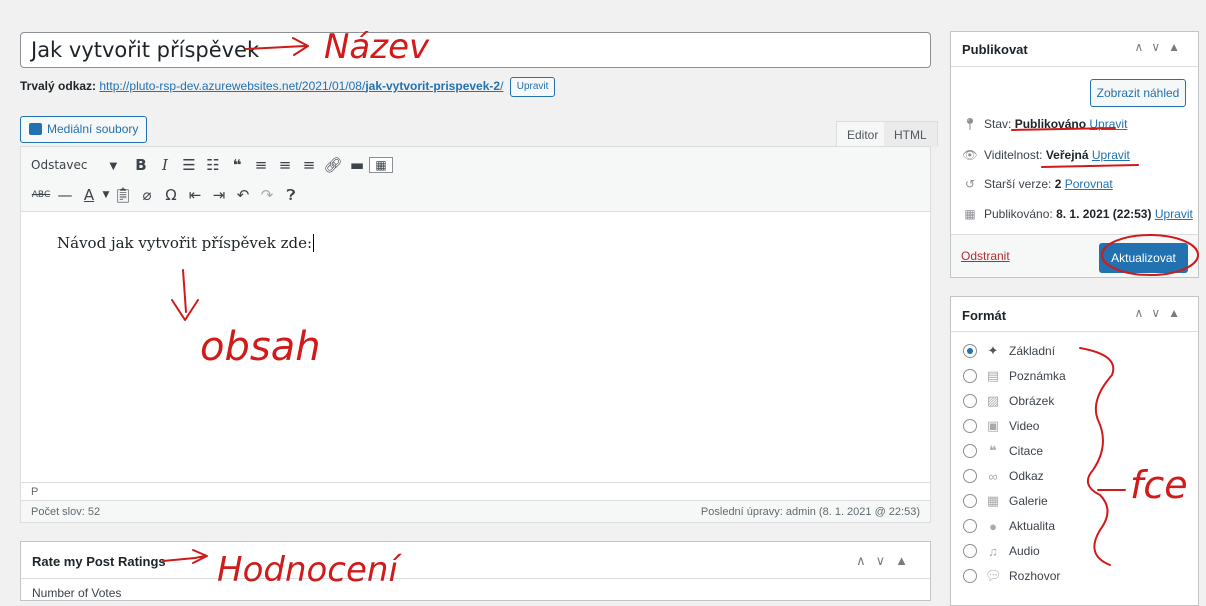  Describe the element at coordinates (1108, 124) in the screenshot. I see `status-edit-link: Upravit` at that location.